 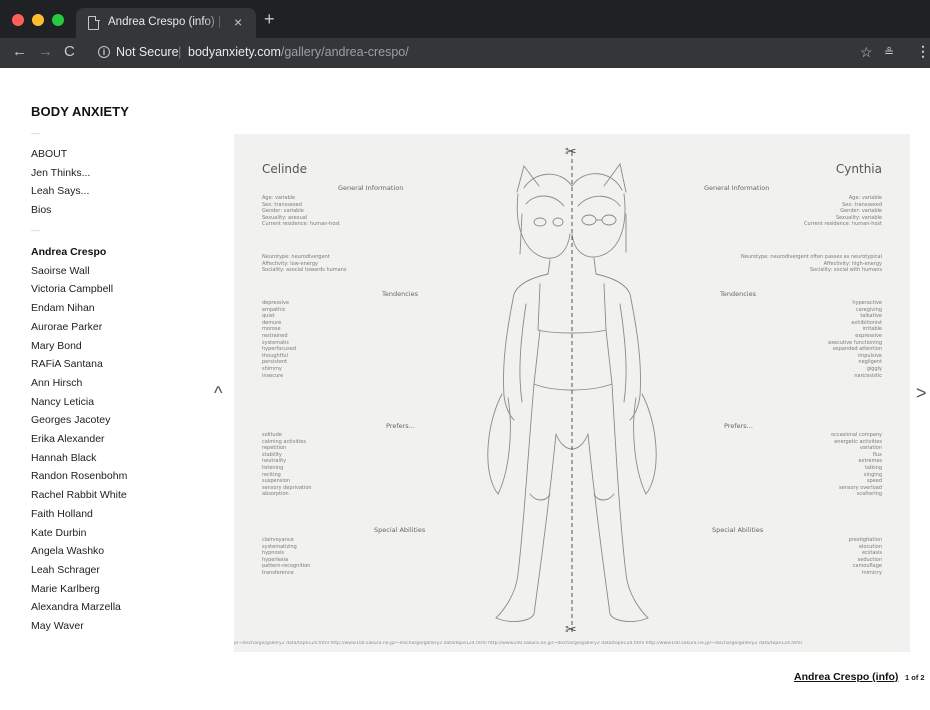 I want to click on browser-tab: Andrea Crespo (info) | BODY ANXIETY ×, so click(x=166, y=23).